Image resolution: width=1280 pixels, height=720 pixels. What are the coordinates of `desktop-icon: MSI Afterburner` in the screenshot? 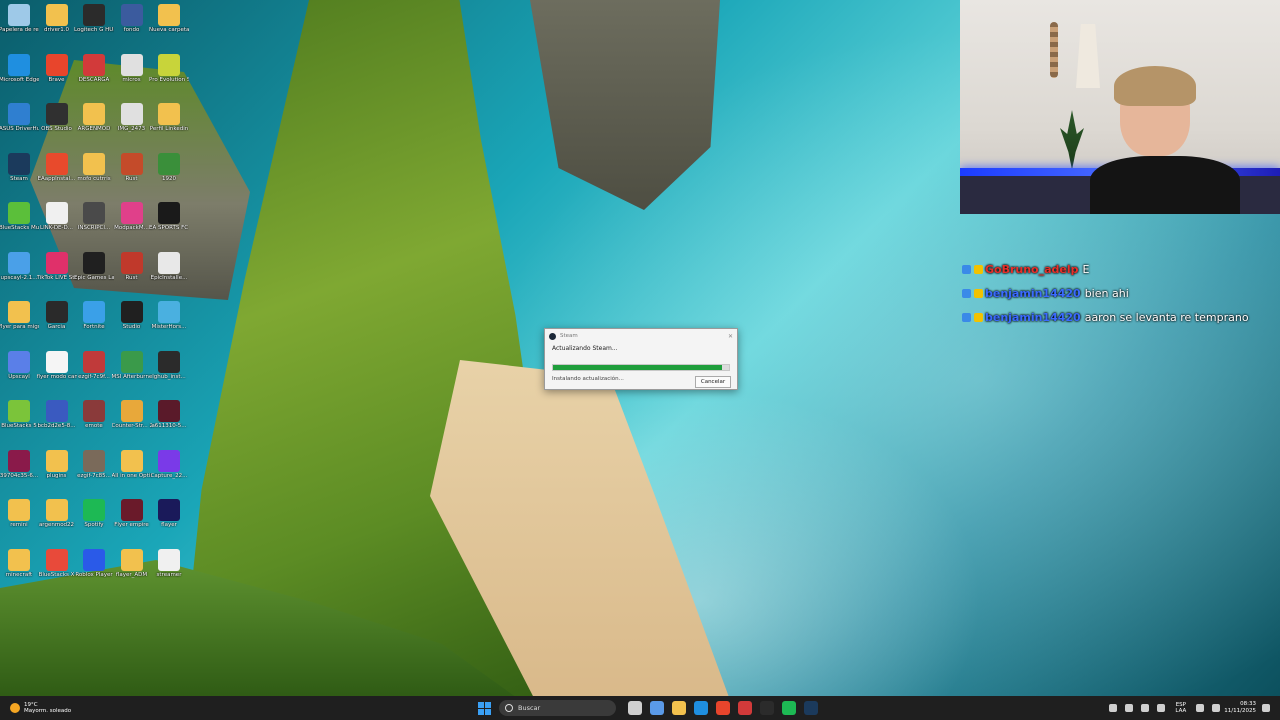 It's located at (132, 373).